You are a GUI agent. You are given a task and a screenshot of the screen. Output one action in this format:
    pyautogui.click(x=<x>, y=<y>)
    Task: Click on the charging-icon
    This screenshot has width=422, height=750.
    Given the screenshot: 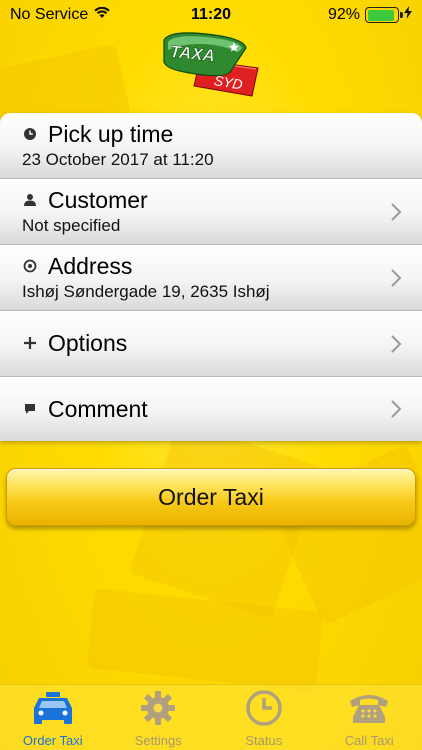 What is the action you would take?
    pyautogui.click(x=408, y=15)
    